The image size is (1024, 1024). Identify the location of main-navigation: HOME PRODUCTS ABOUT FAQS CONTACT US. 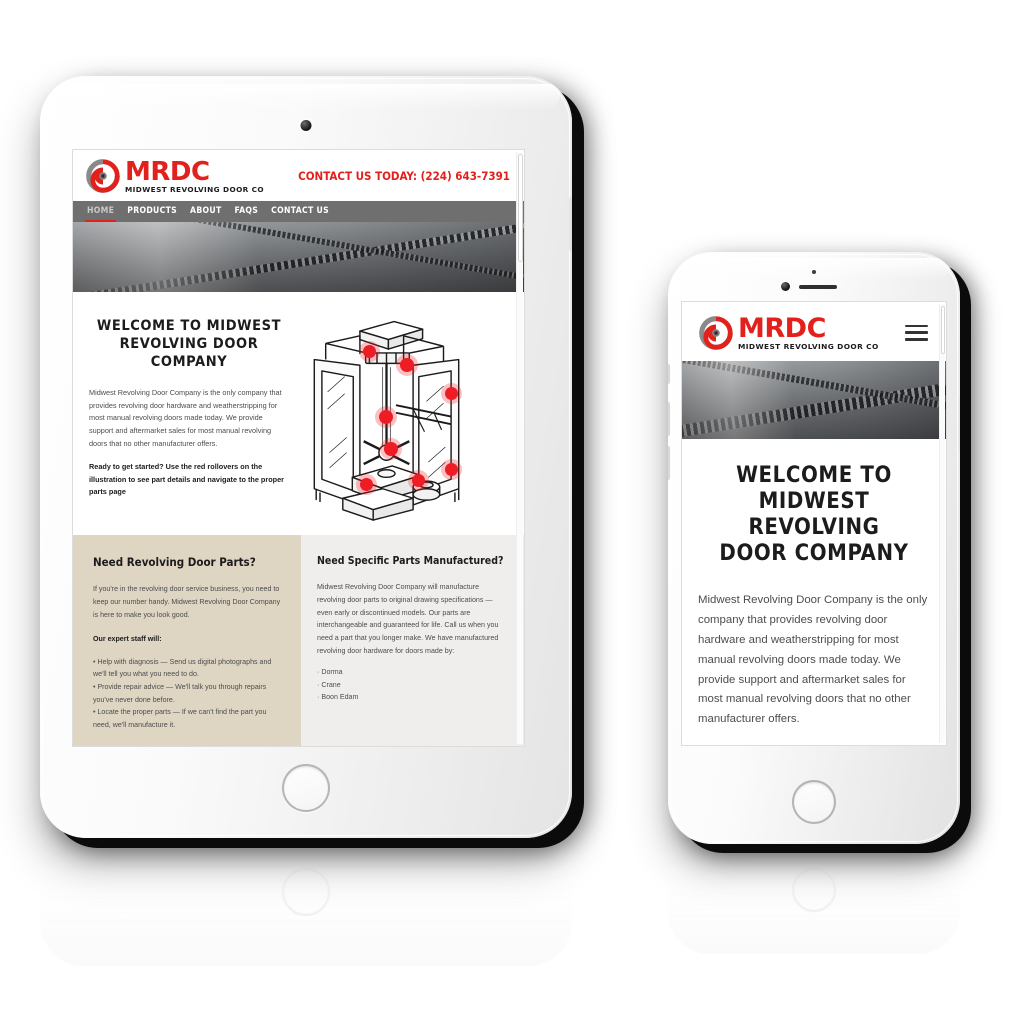
(298, 212).